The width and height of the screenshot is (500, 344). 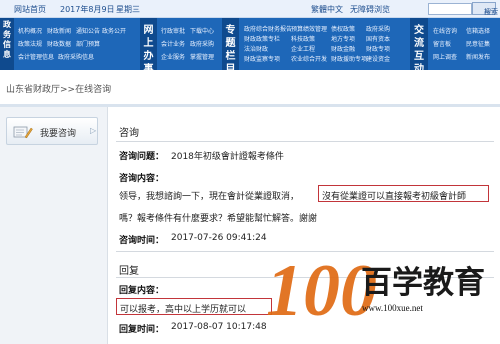 What do you see at coordinates (227, 157) in the screenshot?
I see `question-value: 2018年初级會計證報考條件` at bounding box center [227, 157].